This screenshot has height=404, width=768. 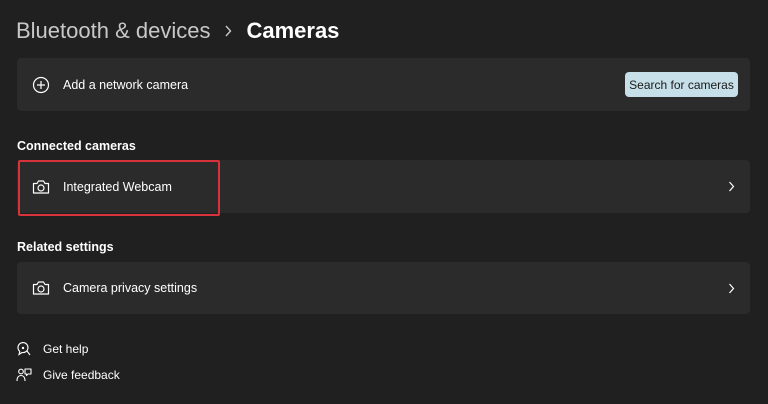 I want to click on add-network-camera-card: Add a network camera Search for cameras, so click(x=383, y=84).